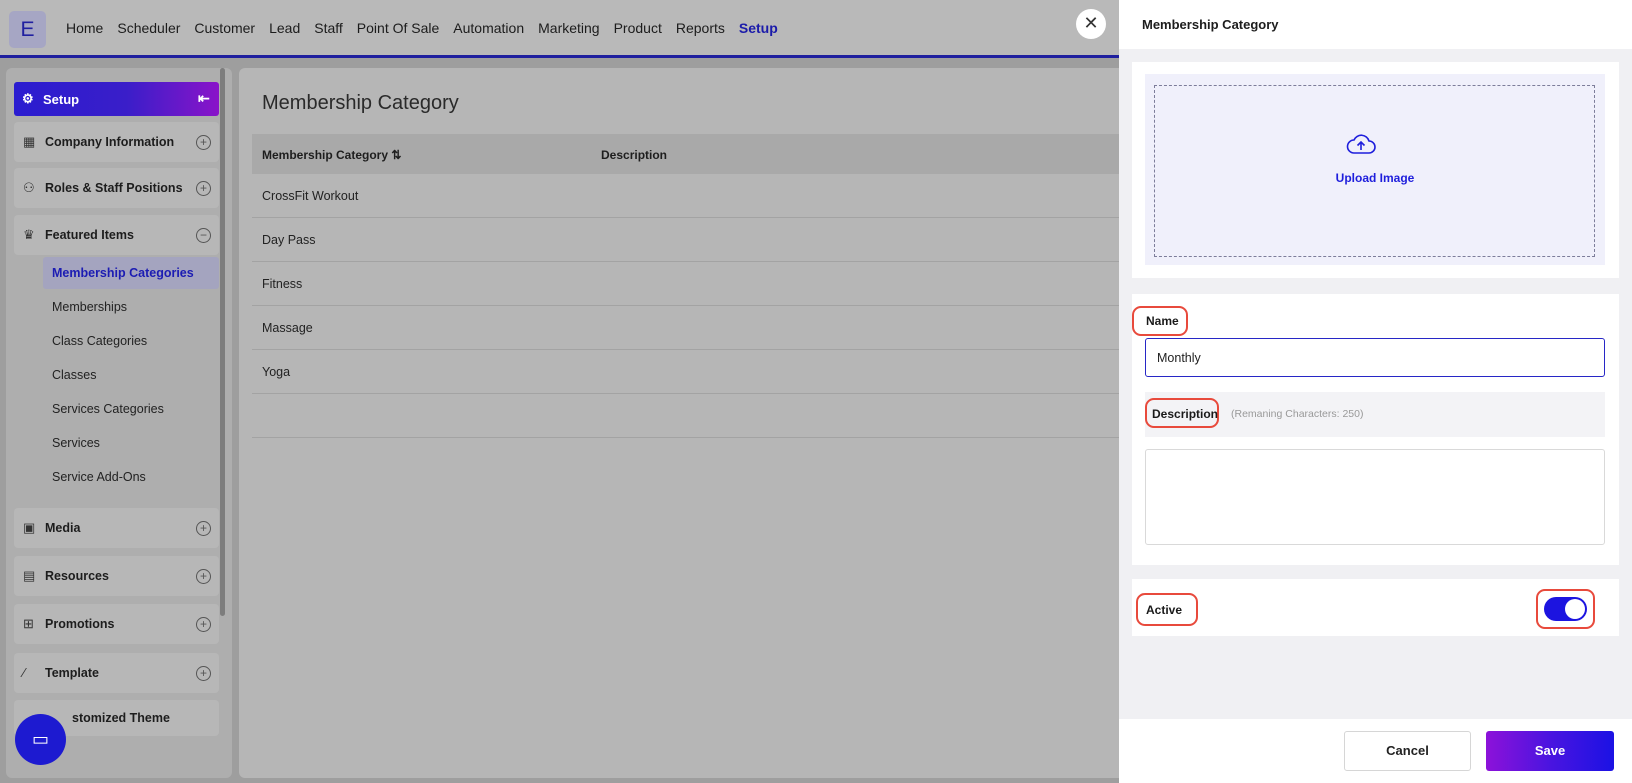  I want to click on sidebar-item-memberships: Memberships, so click(131, 307).